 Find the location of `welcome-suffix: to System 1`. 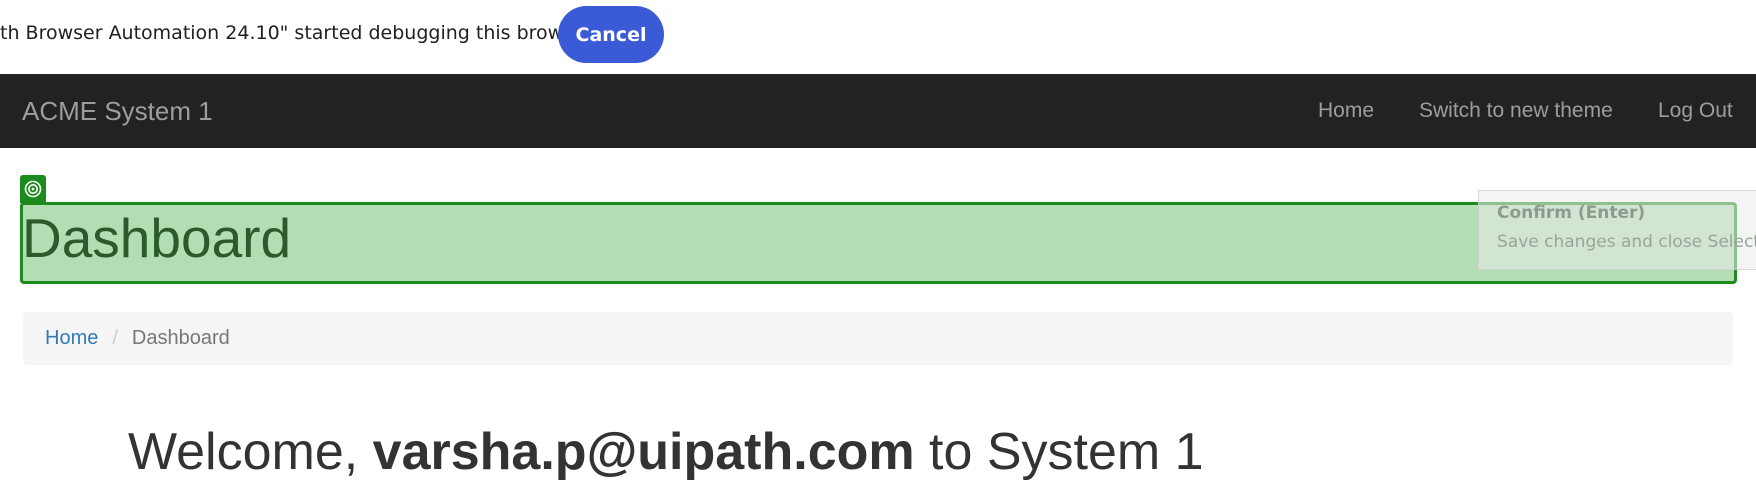

welcome-suffix: to System 1 is located at coordinates (1059, 452).